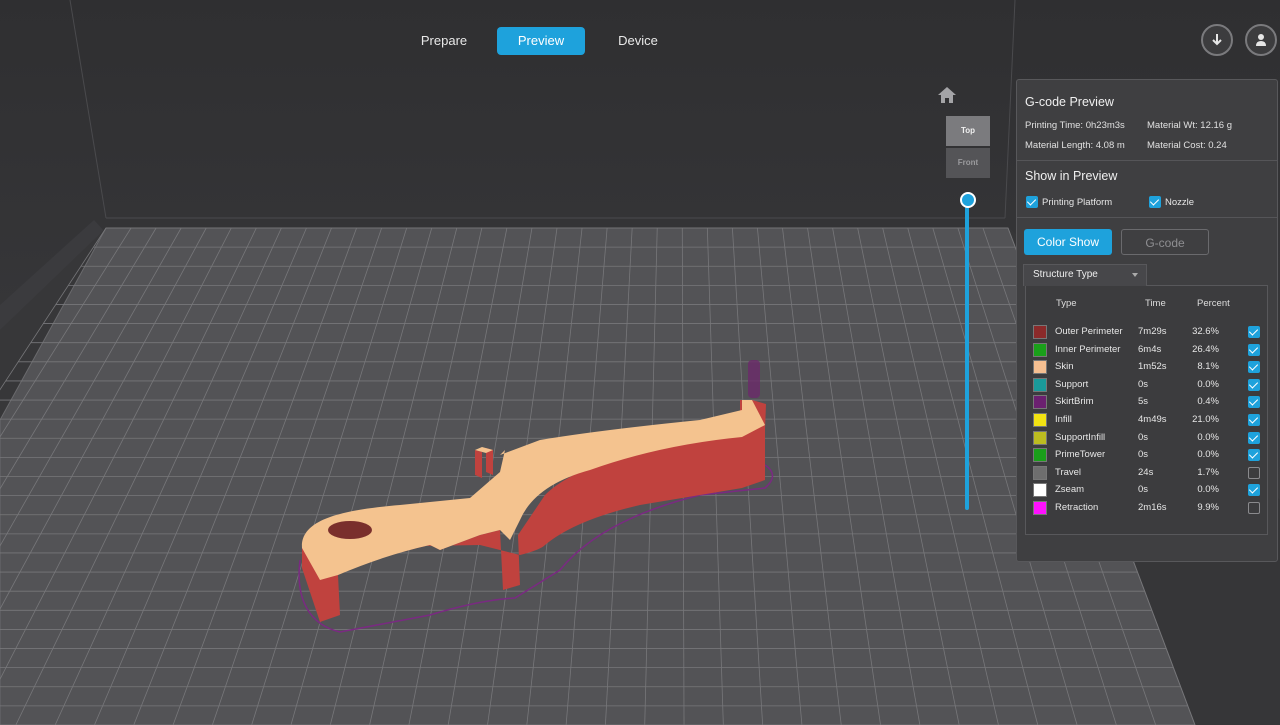  What do you see at coordinates (754, 379) in the screenshot?
I see `nozzle-marker` at bounding box center [754, 379].